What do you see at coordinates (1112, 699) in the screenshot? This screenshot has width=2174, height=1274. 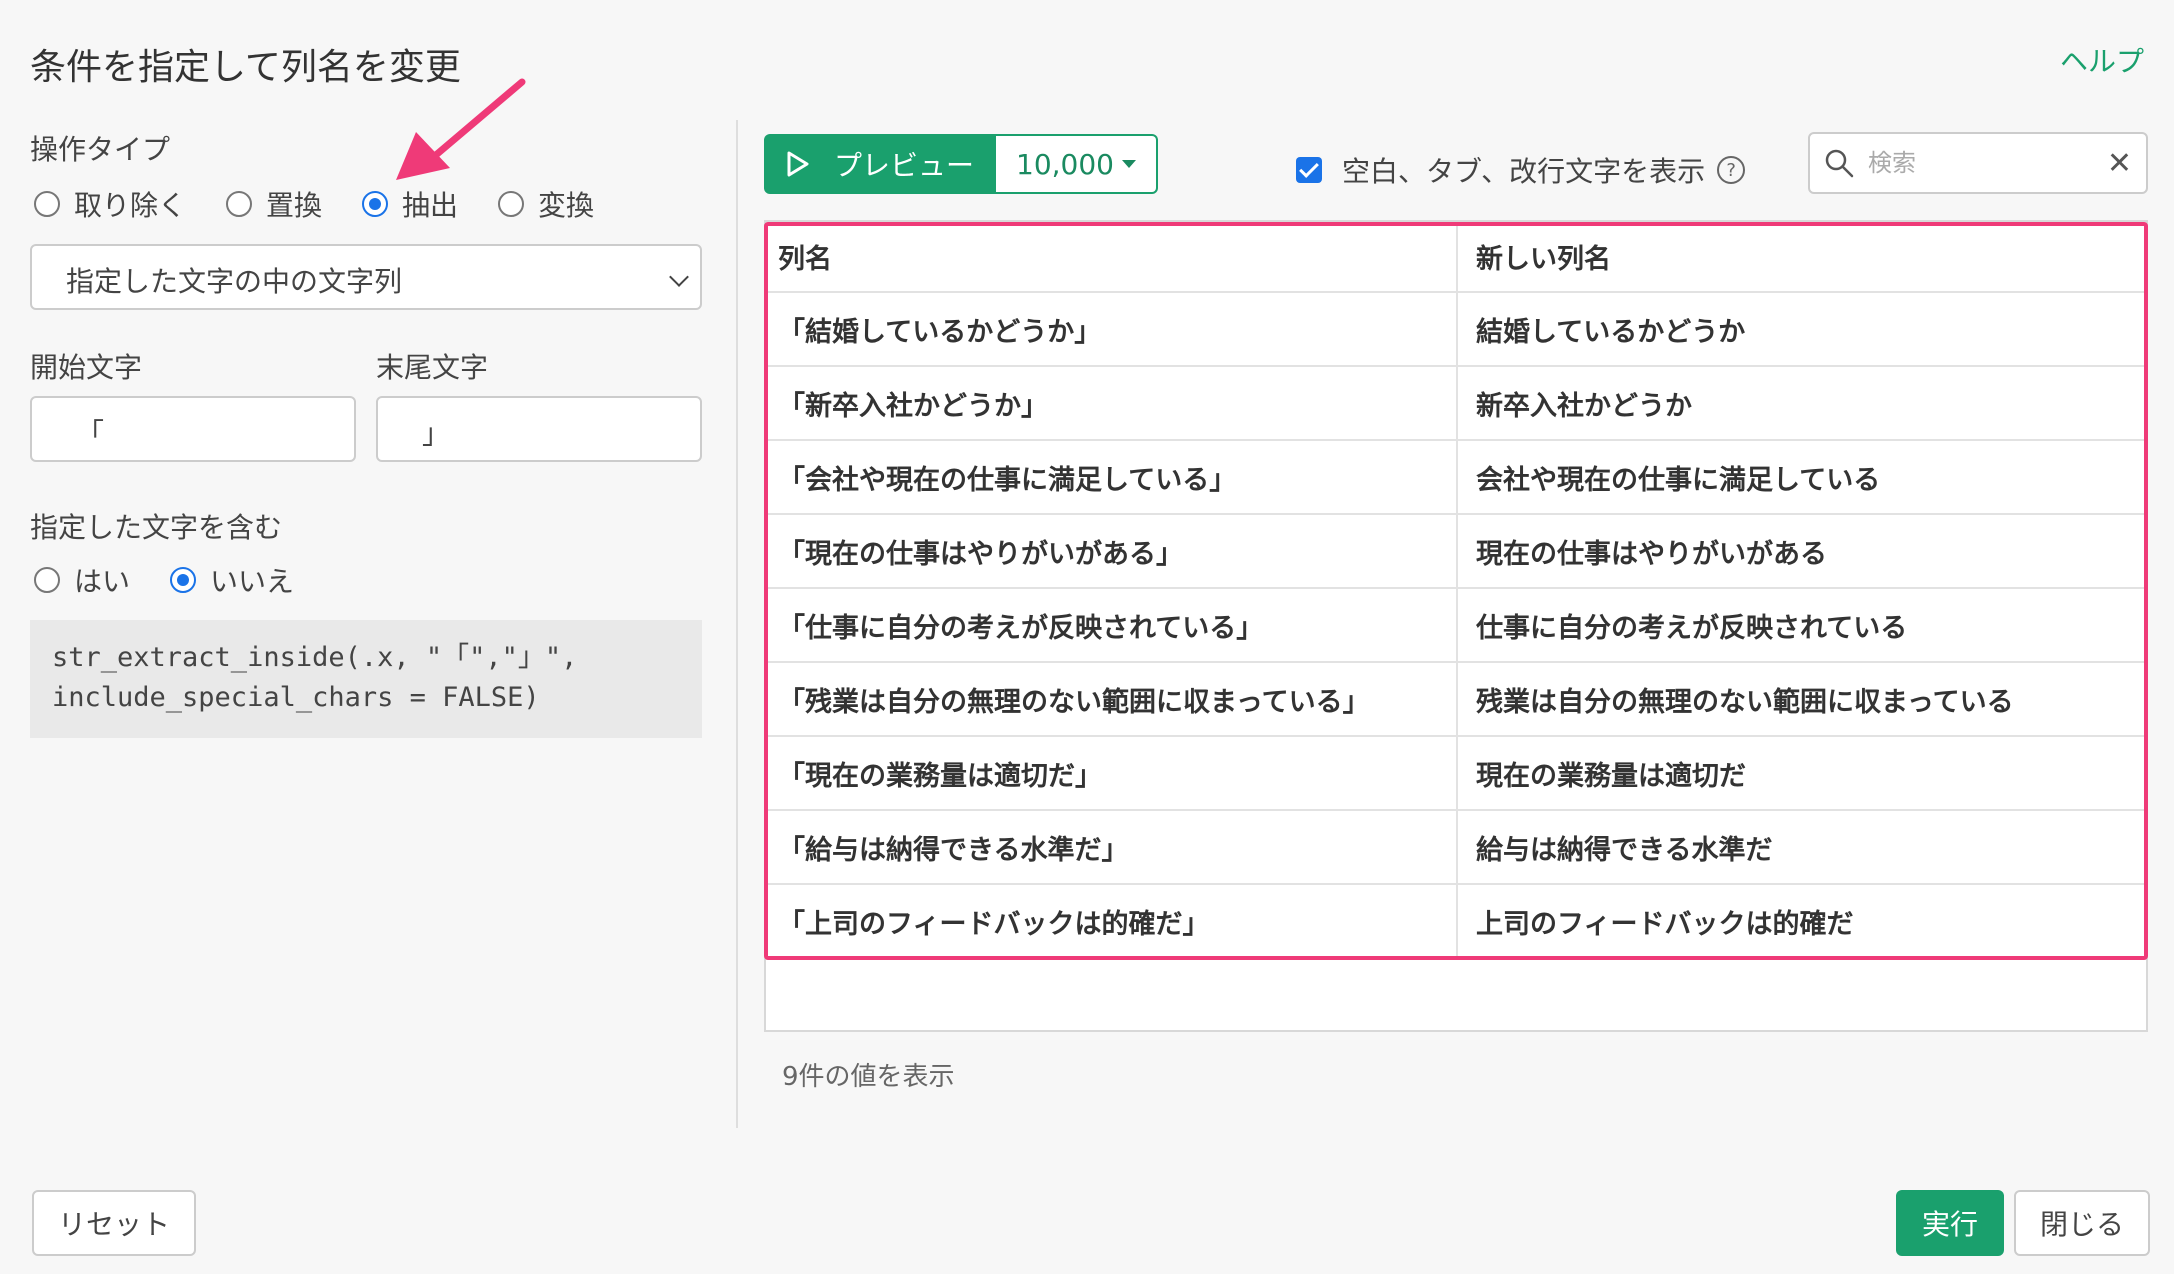 I see `cell-column-name: 「残業は自分の無理のない範囲に収まっている」` at bounding box center [1112, 699].